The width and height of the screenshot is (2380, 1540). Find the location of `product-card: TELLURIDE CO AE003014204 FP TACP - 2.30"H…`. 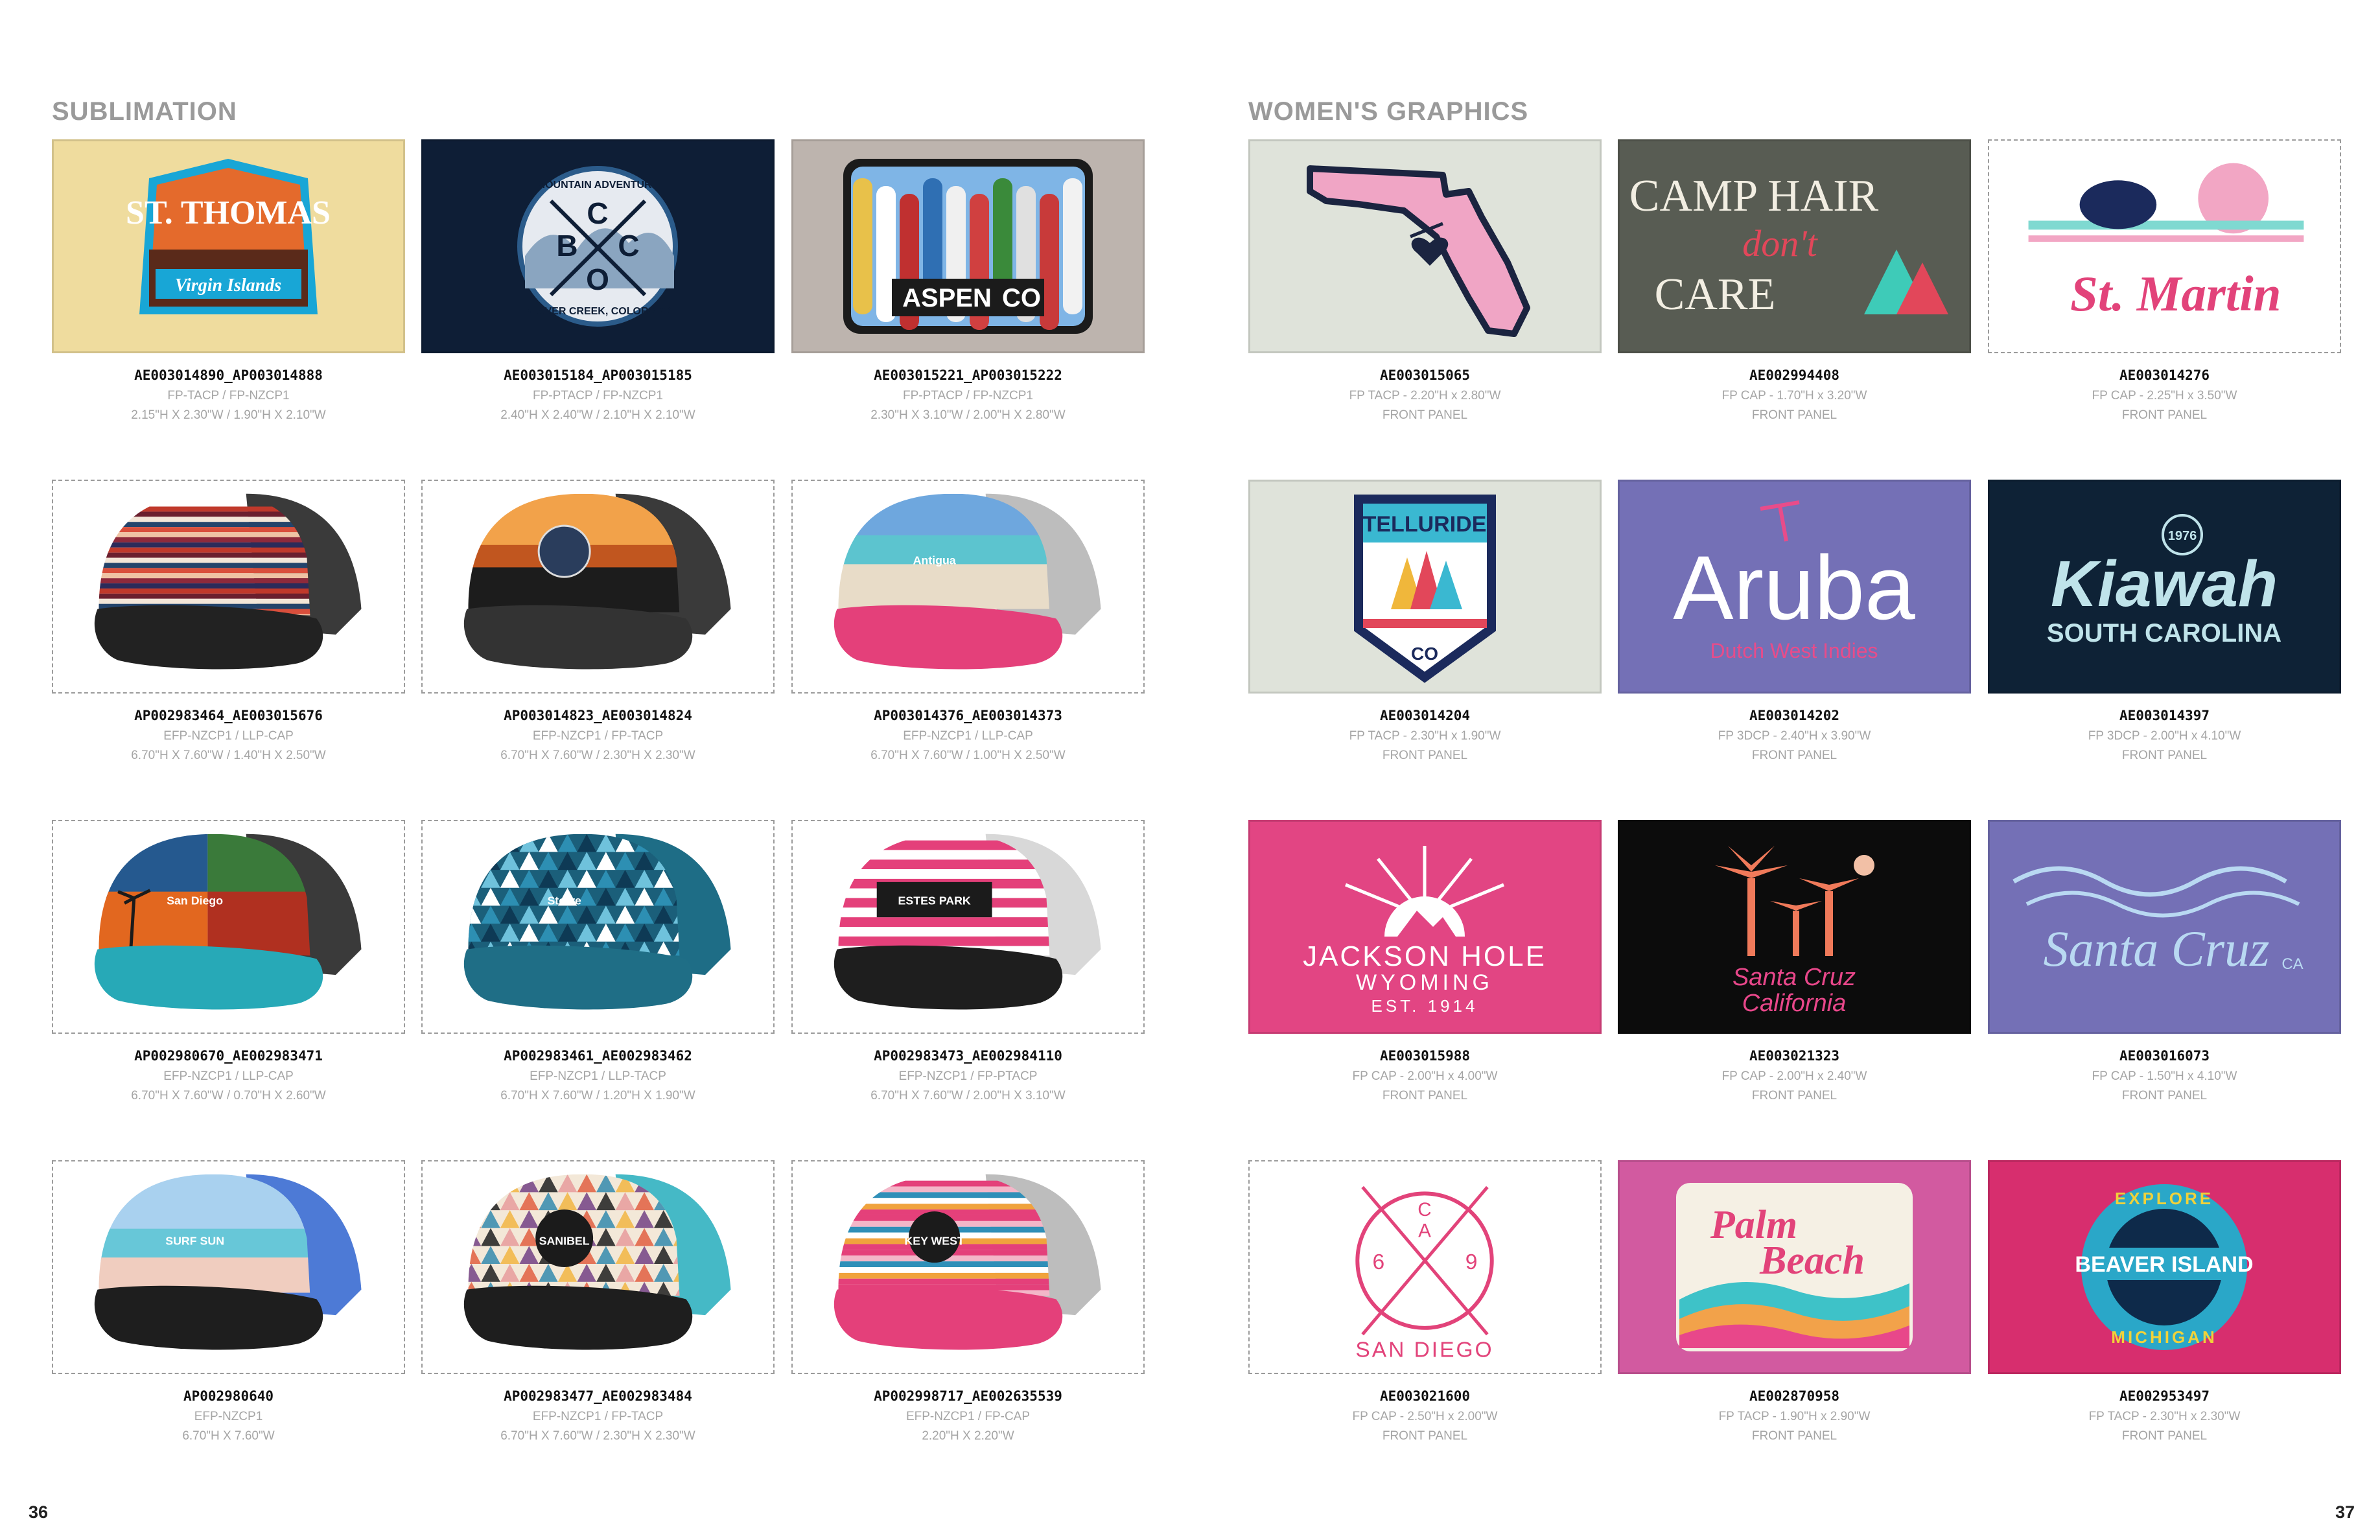

product-card: TELLURIDE CO AE003014204 FP TACP - 2.30"H… is located at coordinates (1425, 632).